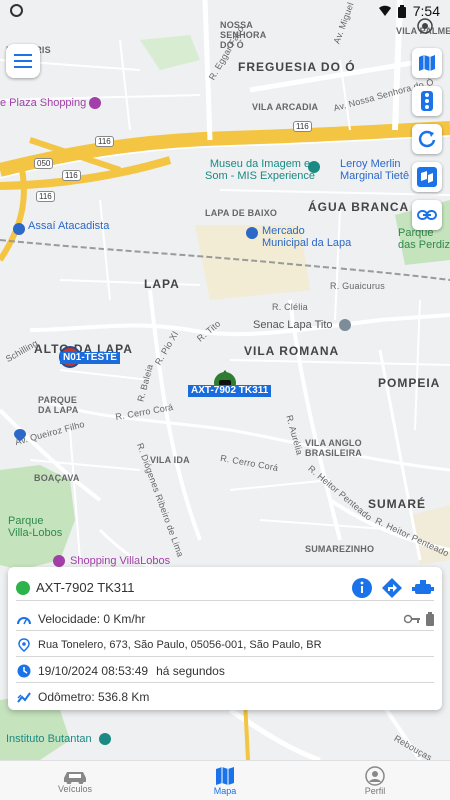 This screenshot has height=800, width=450. Describe the element at coordinates (340, 549) in the screenshot. I see `map-label-sumarezinho: SUMAREZINHO` at that location.